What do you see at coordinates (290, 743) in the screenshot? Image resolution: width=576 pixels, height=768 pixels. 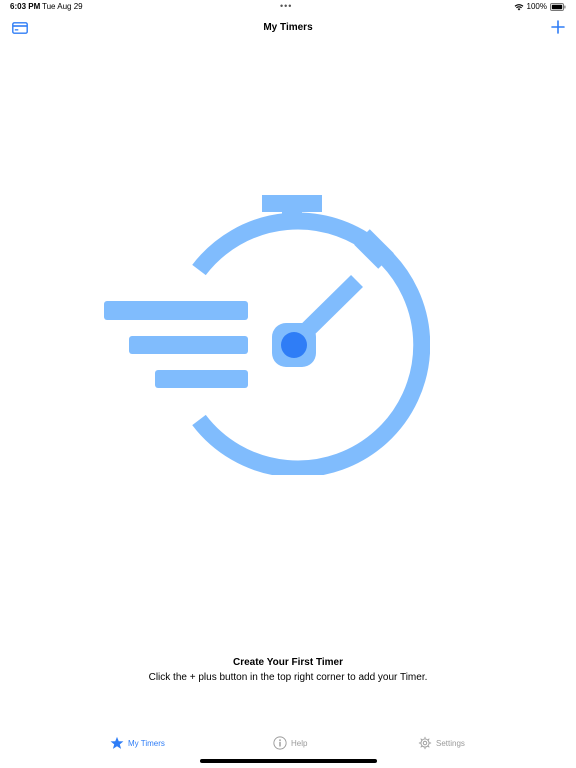 I see `tab-help: Help` at bounding box center [290, 743].